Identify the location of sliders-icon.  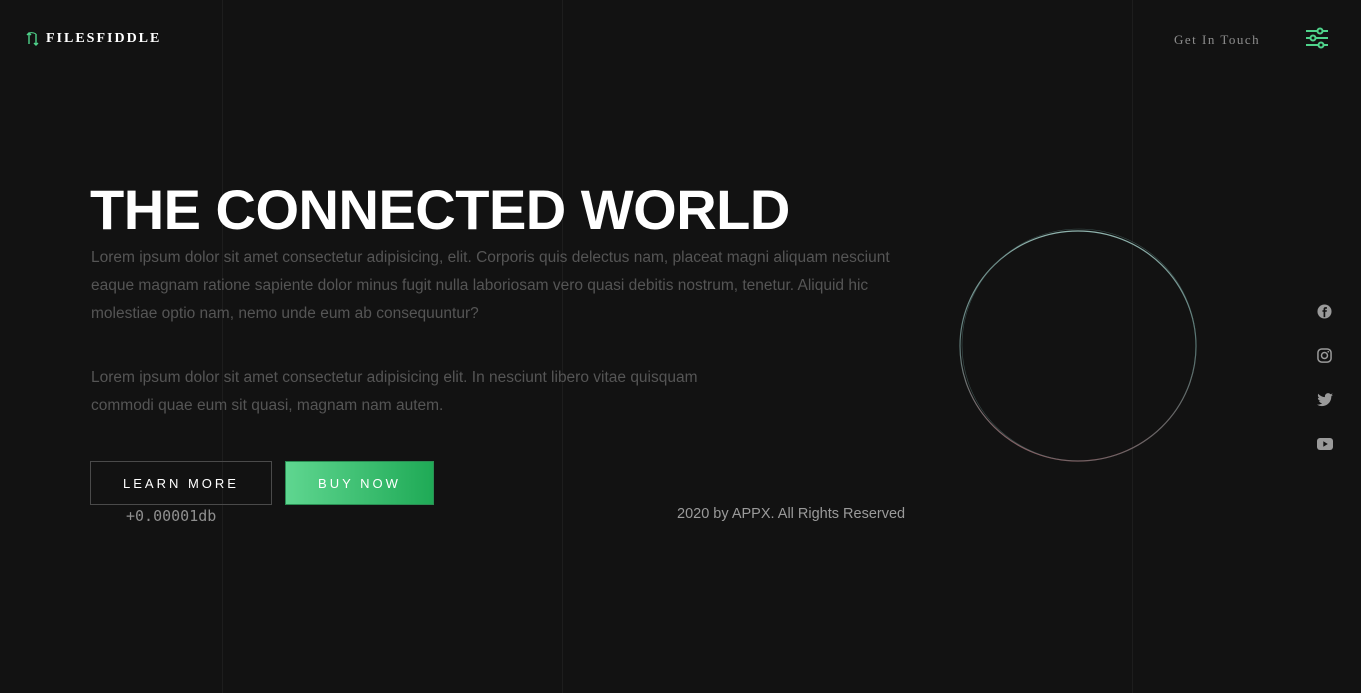
(1317, 38).